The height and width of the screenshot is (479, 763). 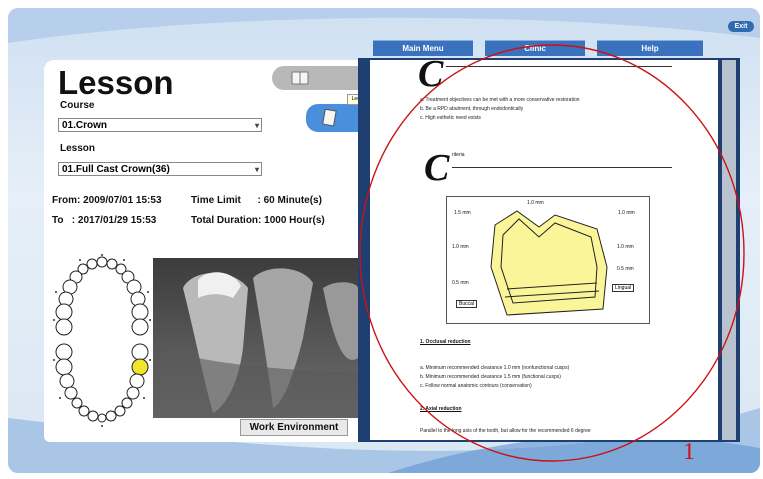 I want to click on lesson-select-value: 01.Full Cast Crown(36), so click(x=116, y=169).